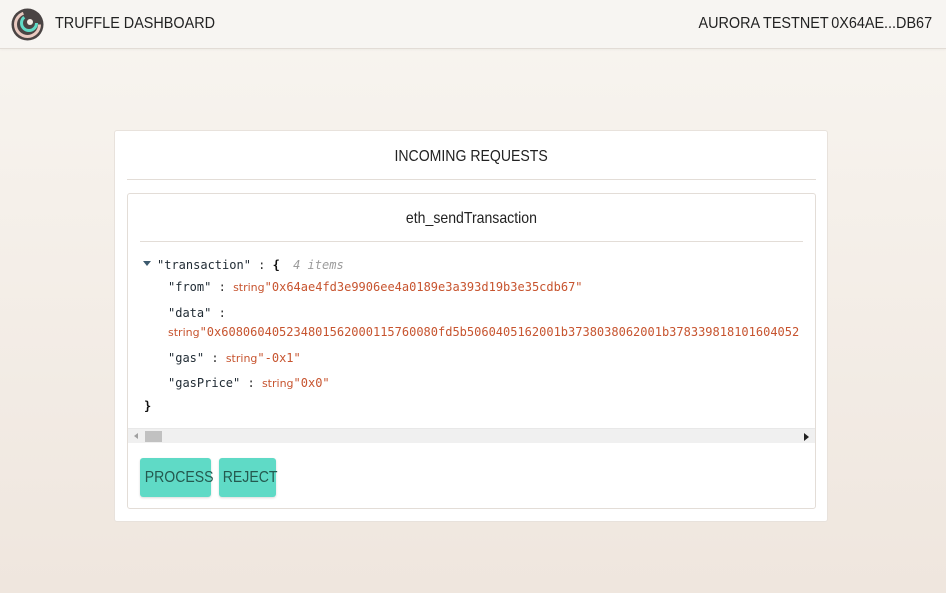 The height and width of the screenshot is (593, 946). What do you see at coordinates (136, 436) in the screenshot?
I see `scroll-left-icon` at bounding box center [136, 436].